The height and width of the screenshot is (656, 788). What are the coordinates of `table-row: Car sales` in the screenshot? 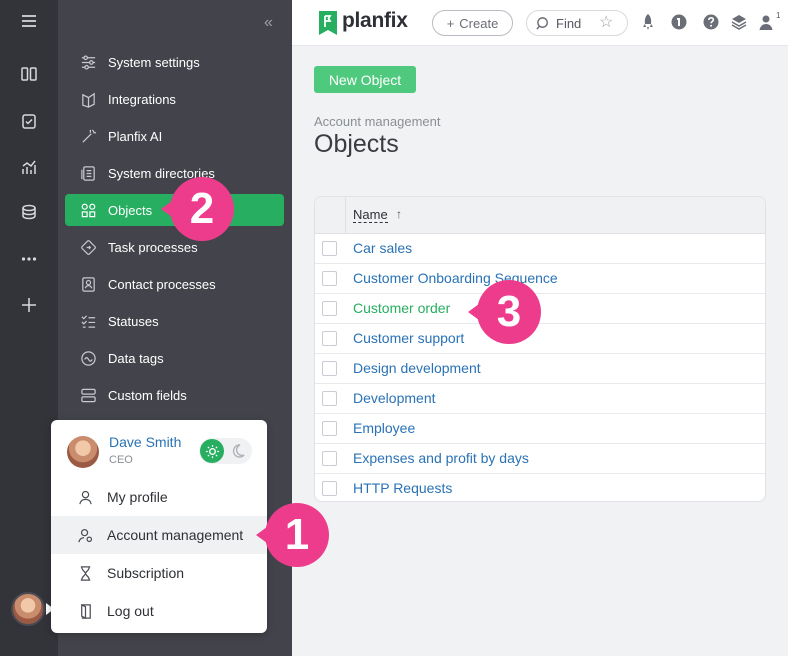 It's located at (540, 249).